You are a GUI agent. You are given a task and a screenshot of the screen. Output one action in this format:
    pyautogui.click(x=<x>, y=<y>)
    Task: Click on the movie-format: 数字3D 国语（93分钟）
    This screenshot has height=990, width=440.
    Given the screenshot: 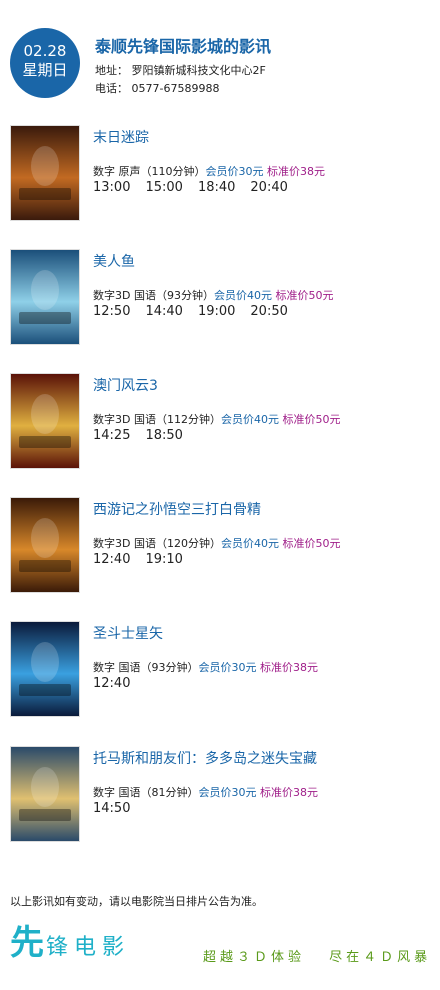 What is the action you would take?
    pyautogui.click(x=153, y=295)
    